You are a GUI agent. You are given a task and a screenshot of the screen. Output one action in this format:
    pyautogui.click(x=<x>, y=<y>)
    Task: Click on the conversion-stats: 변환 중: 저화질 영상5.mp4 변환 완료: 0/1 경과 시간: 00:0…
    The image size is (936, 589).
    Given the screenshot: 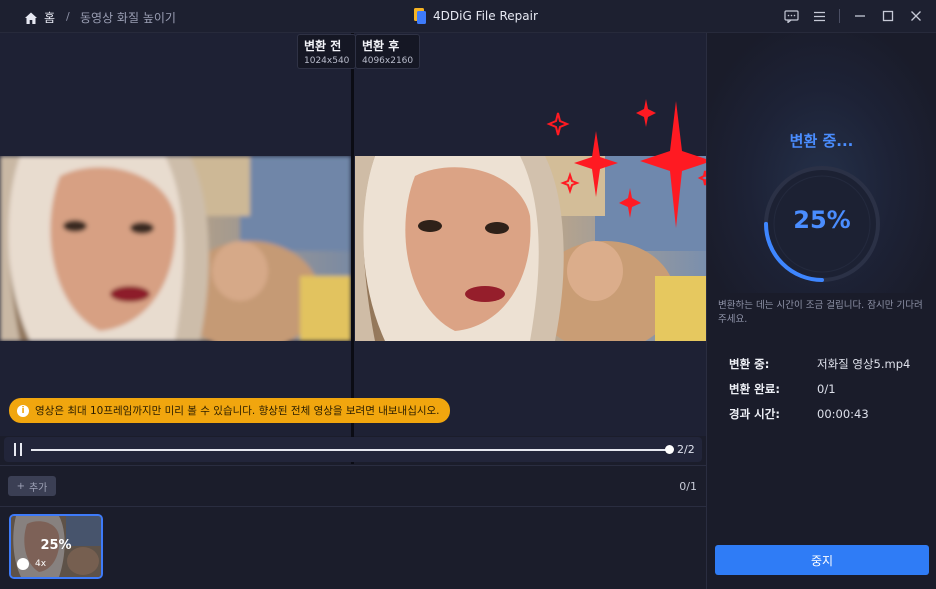 What is the action you would take?
    pyautogui.click(x=829, y=388)
    